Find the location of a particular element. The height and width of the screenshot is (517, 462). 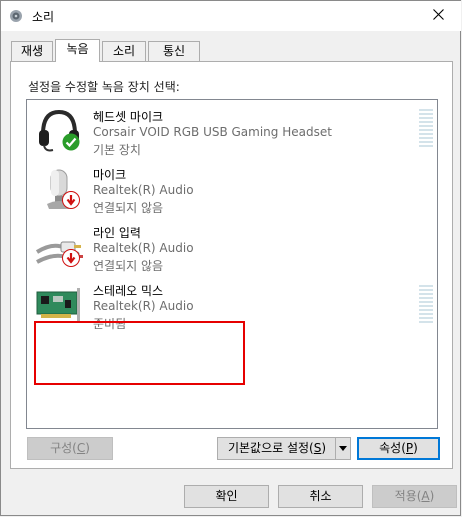

device-status: 준비됨 is located at coordinates (110, 324).